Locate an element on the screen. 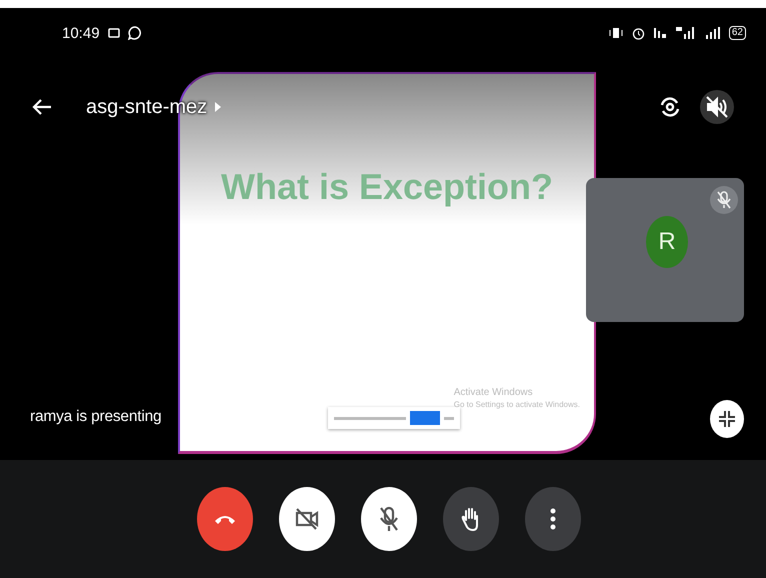 The height and width of the screenshot is (578, 766). screen-cast-icon is located at coordinates (114, 33).